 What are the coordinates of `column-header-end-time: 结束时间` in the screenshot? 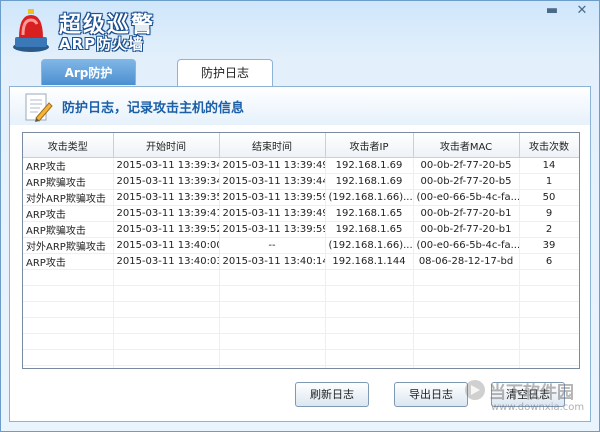 It's located at (272, 145).